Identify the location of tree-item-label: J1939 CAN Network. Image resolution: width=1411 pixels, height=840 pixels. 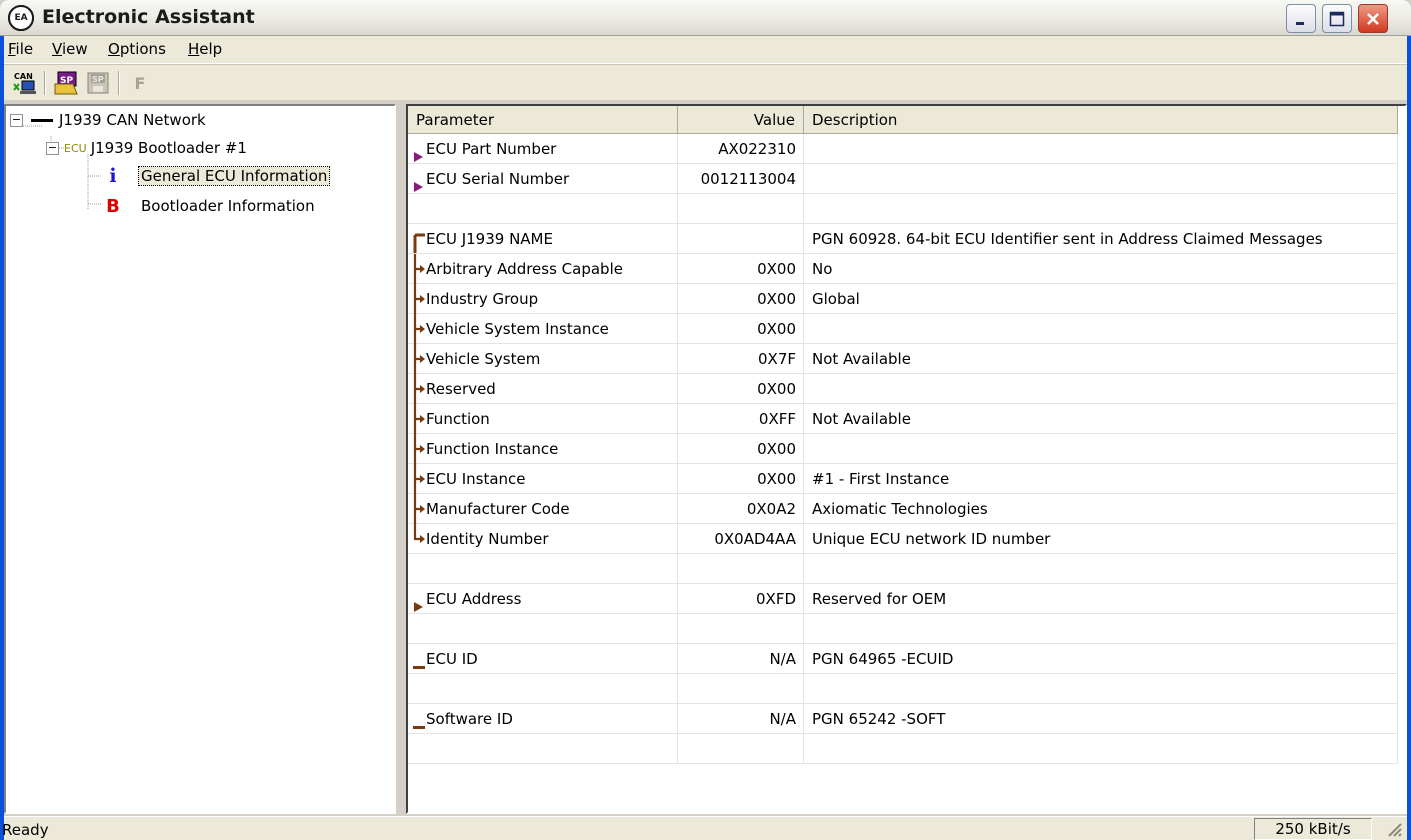
(132, 120).